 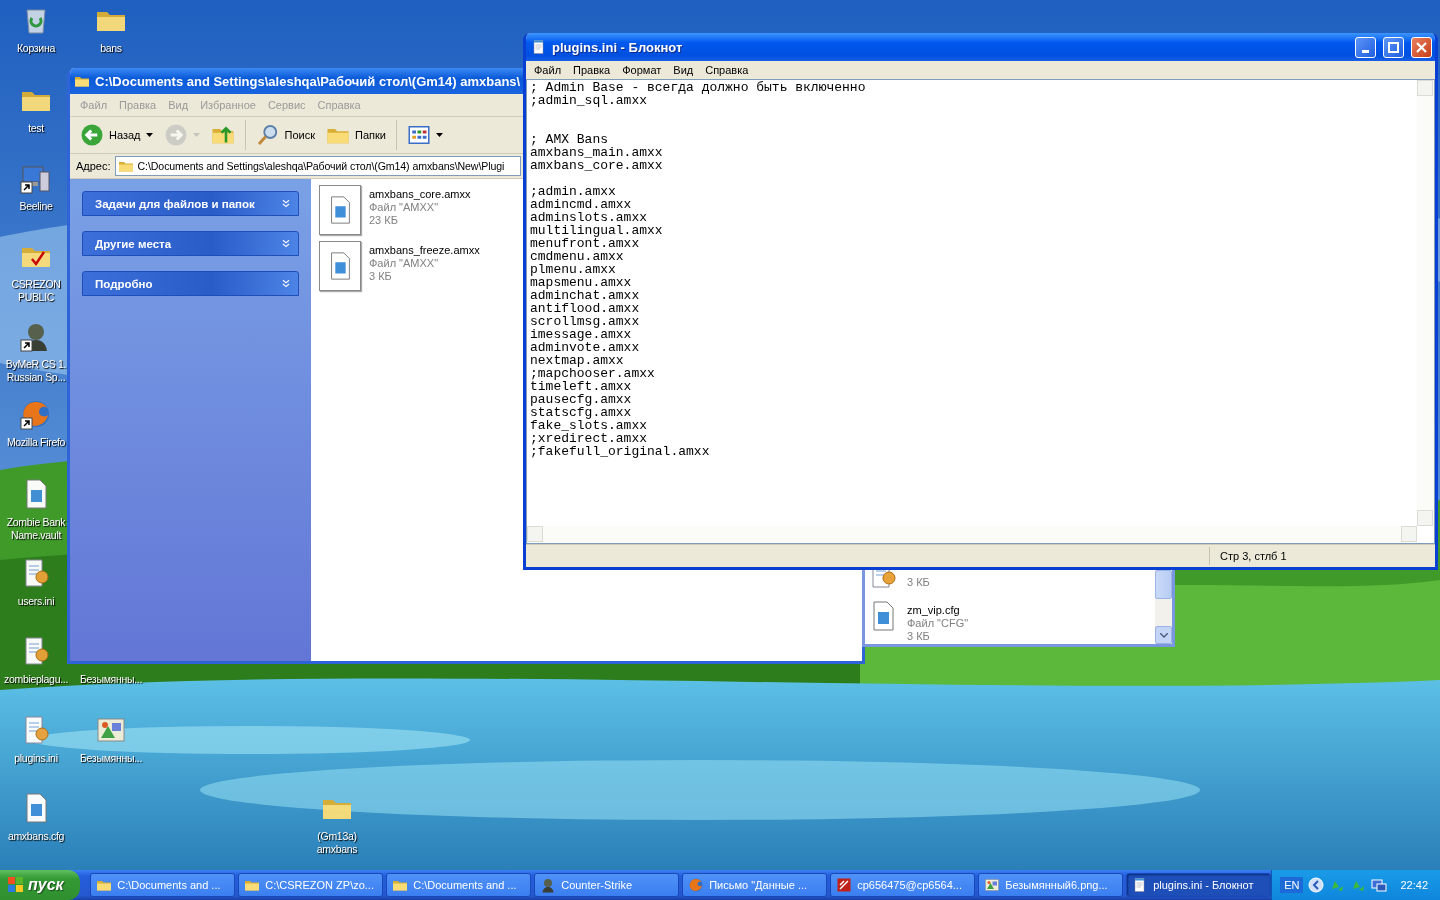 I want to click on folders-button: Папки, so click(x=356, y=135).